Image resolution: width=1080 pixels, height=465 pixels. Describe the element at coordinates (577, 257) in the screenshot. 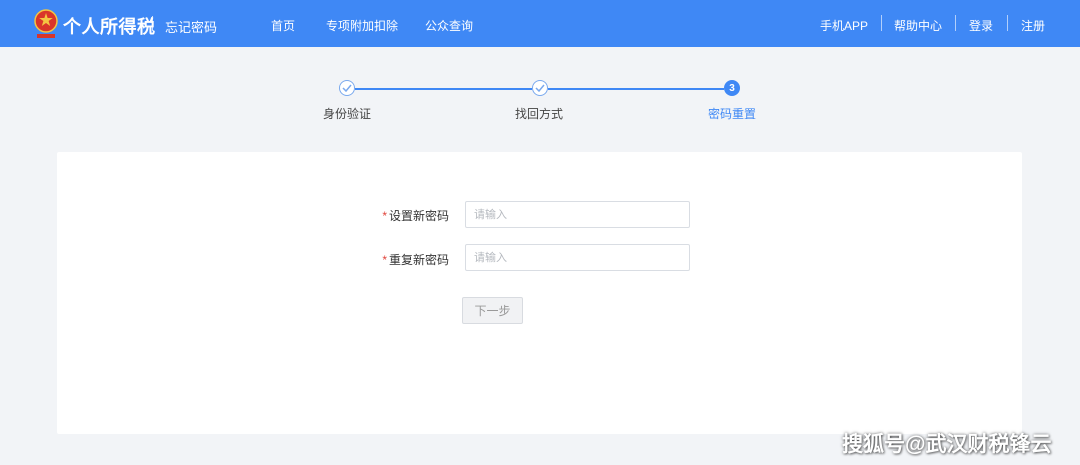

I see `repeat-password-input` at that location.